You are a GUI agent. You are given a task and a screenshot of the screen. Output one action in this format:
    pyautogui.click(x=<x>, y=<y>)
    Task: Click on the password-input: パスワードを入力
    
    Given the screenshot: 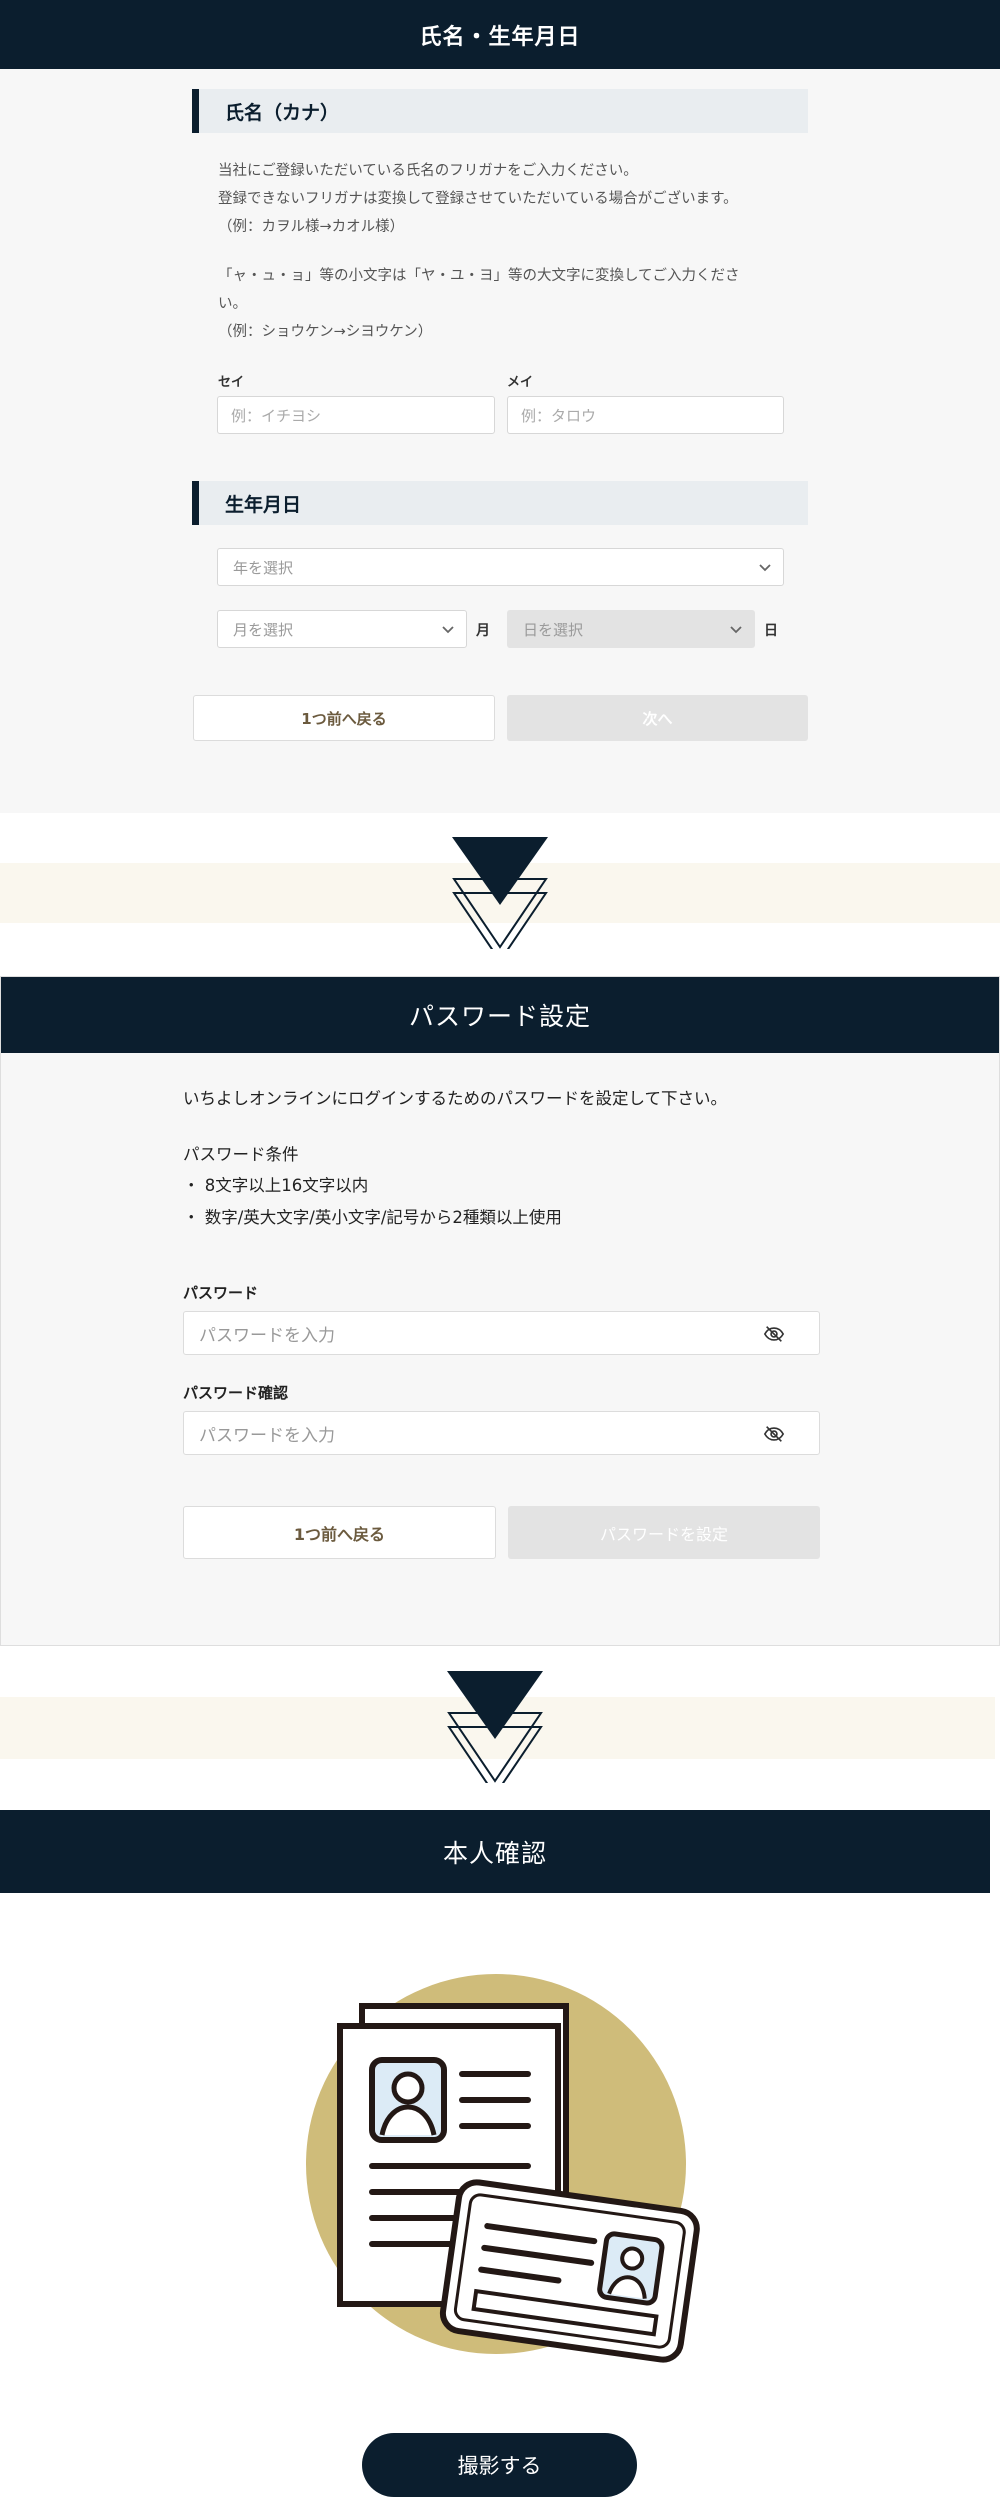 What is the action you would take?
    pyautogui.click(x=501, y=1333)
    